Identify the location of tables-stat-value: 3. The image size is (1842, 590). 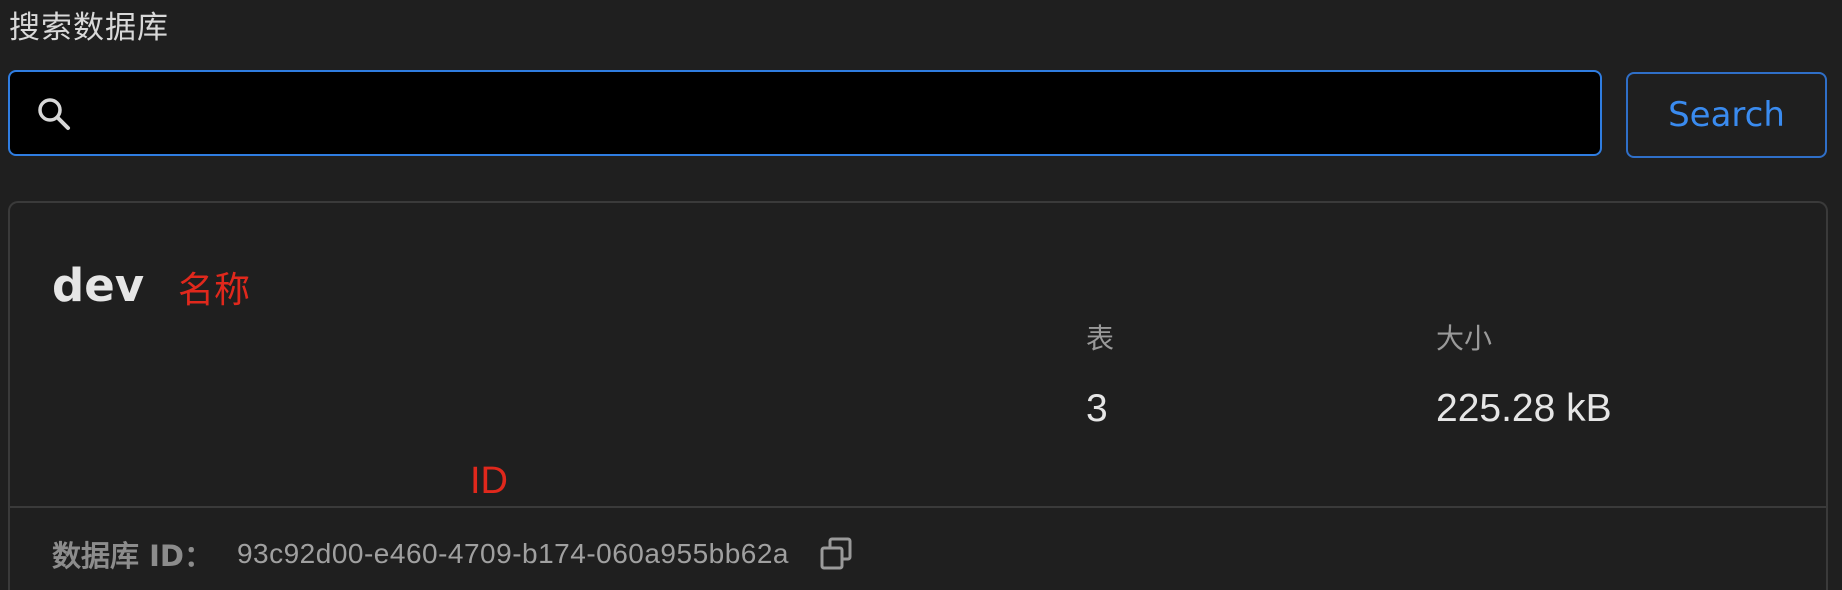
(1097, 408).